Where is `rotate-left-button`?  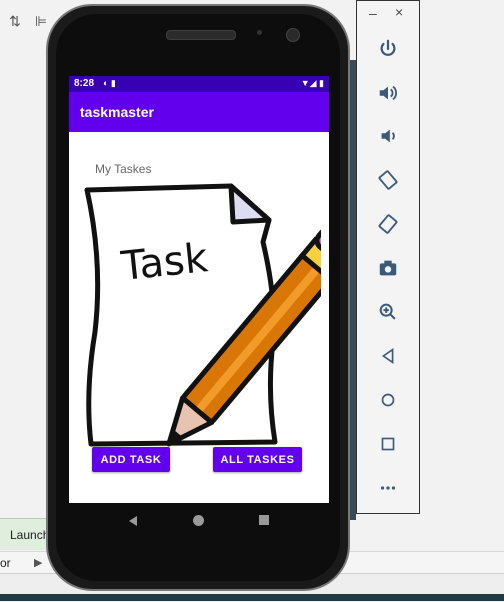
rotate-left-button is located at coordinates (388, 180).